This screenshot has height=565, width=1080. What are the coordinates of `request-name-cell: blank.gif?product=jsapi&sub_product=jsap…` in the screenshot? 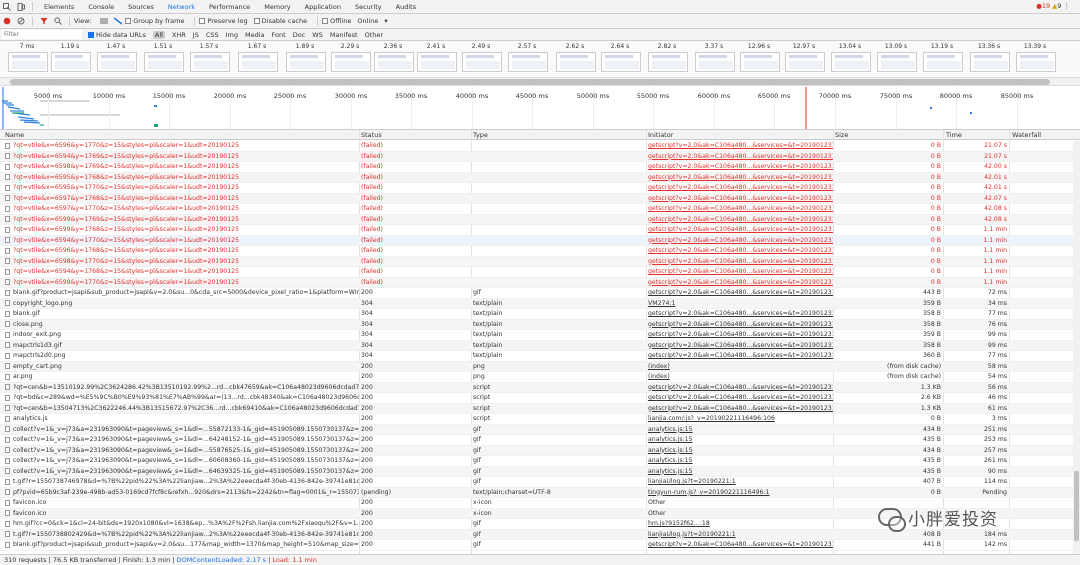 It's located at (182, 544).